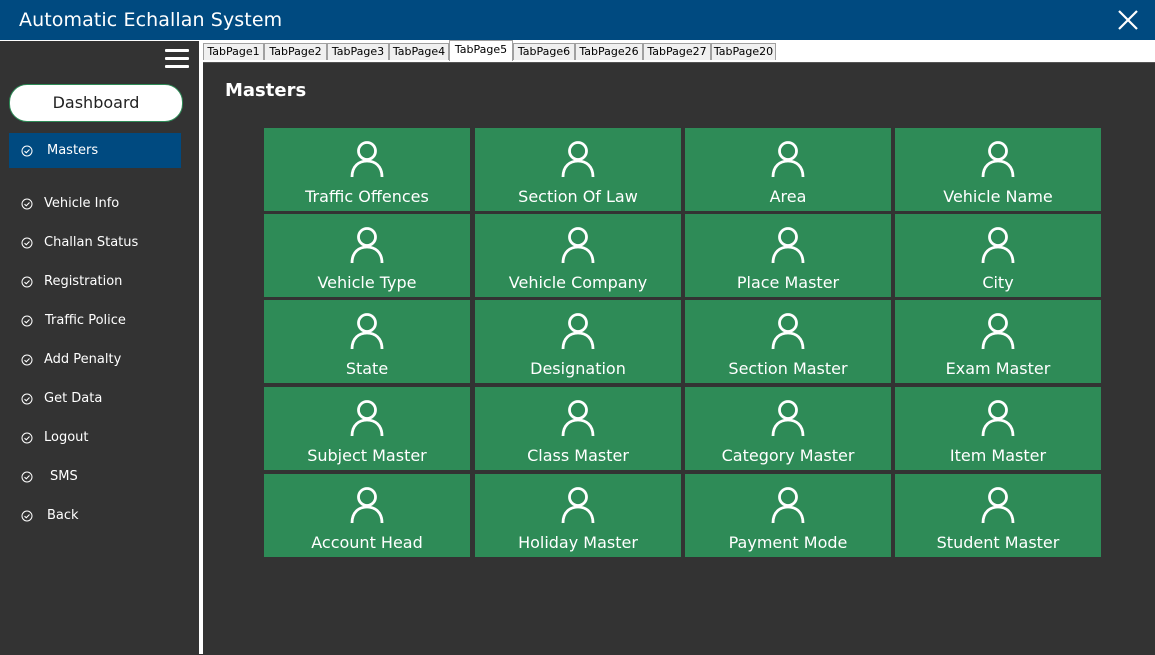 The width and height of the screenshot is (1155, 655). I want to click on tile-section-master: Section Master, so click(788, 341).